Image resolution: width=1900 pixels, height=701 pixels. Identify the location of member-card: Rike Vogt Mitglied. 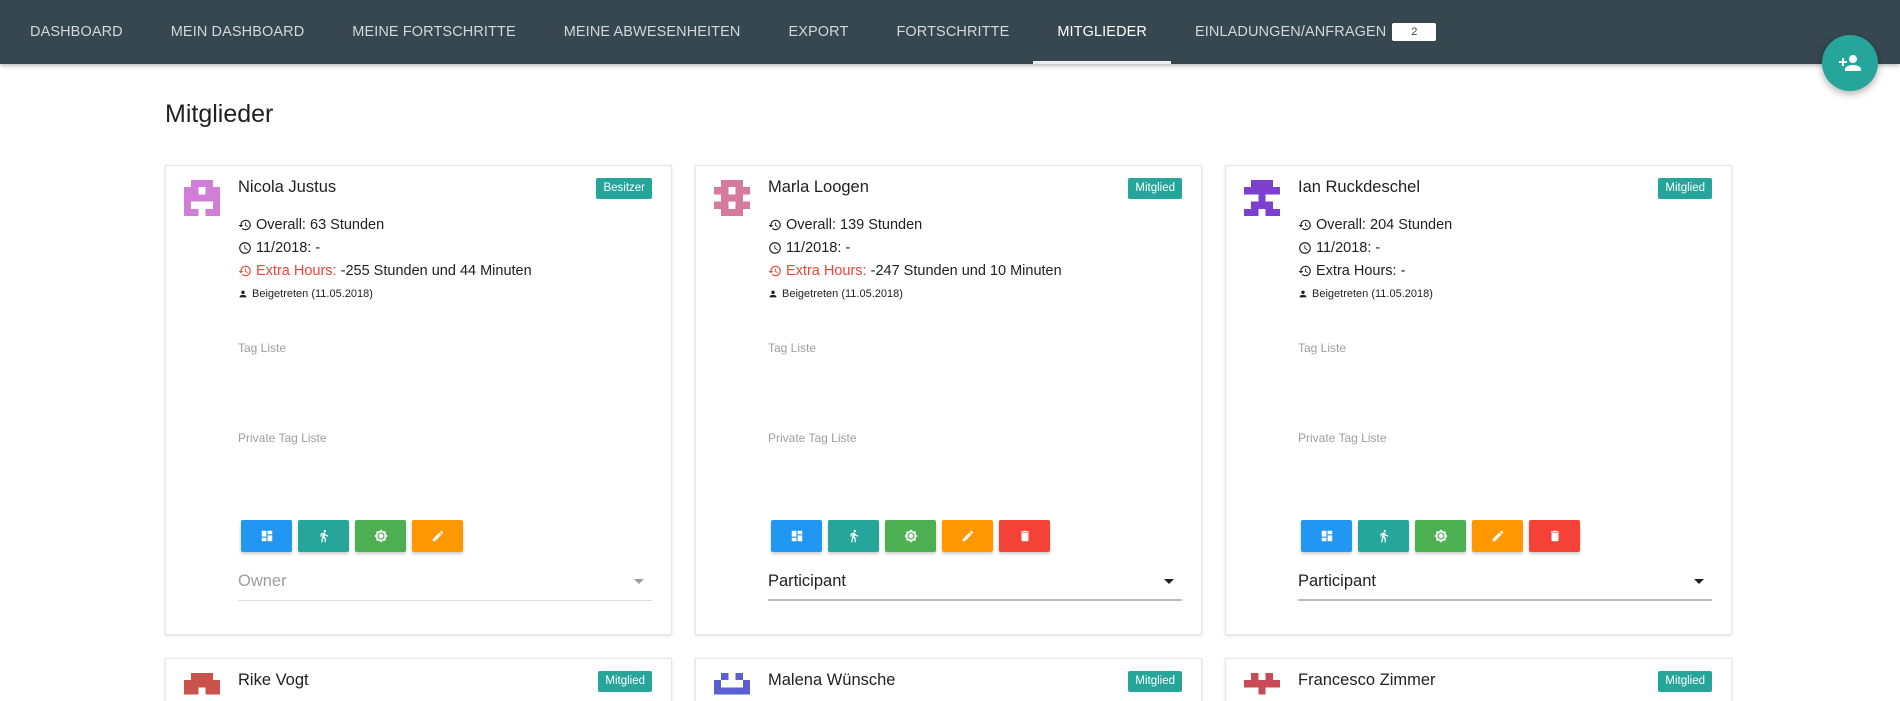
(418, 679).